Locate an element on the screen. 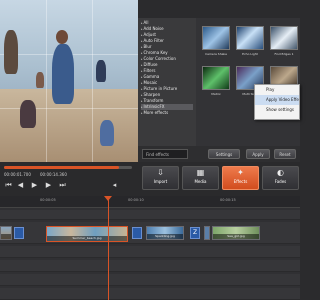  settings-button: Settings is located at coordinates (224, 154).